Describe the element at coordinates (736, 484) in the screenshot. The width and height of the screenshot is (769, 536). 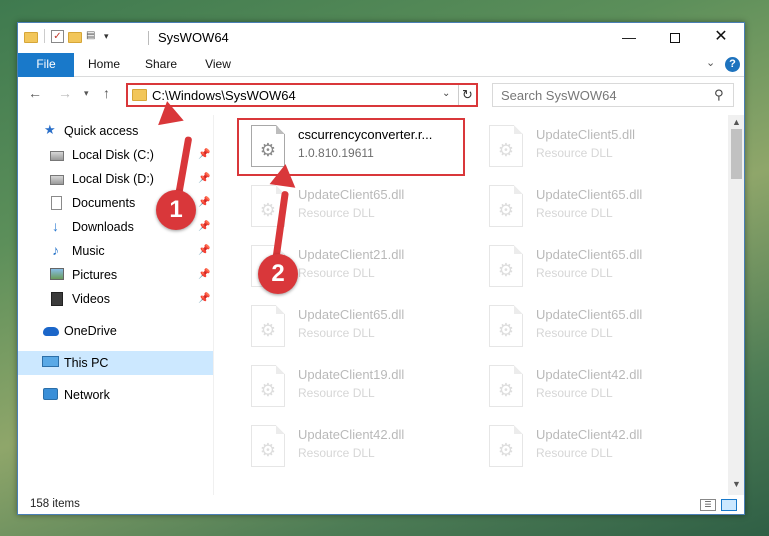
I see `scroll-down-arrow-icon: ▼` at that location.